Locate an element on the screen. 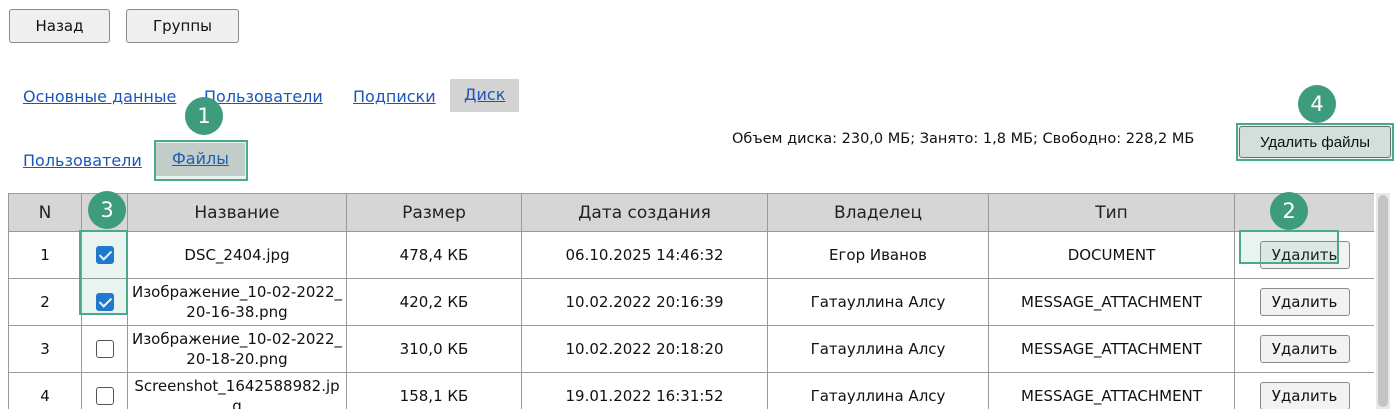  marker-2: 2 is located at coordinates (1289, 211).